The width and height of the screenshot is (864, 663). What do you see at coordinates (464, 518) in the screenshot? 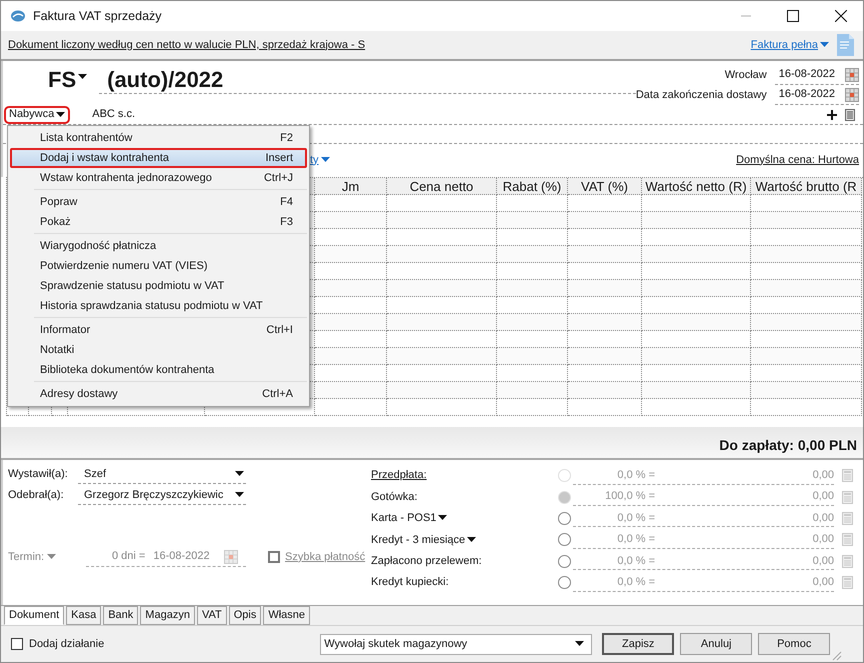
I see `payment-method-dropdown: Karta - POS1` at bounding box center [464, 518].